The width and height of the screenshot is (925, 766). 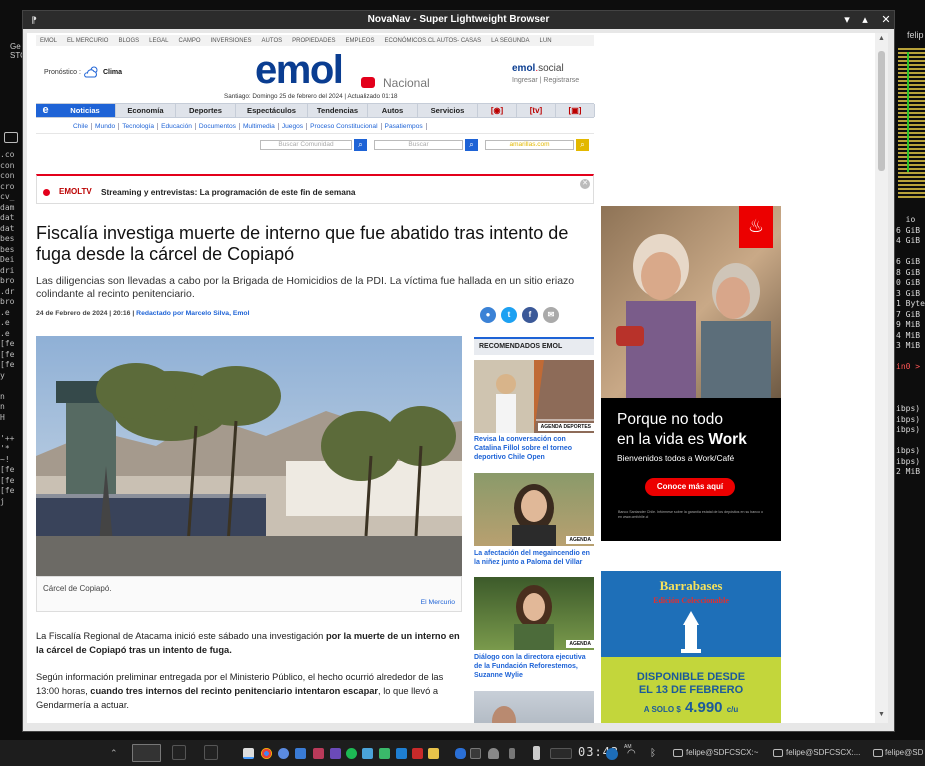 I want to click on rec-image, so click(x=534, y=707).